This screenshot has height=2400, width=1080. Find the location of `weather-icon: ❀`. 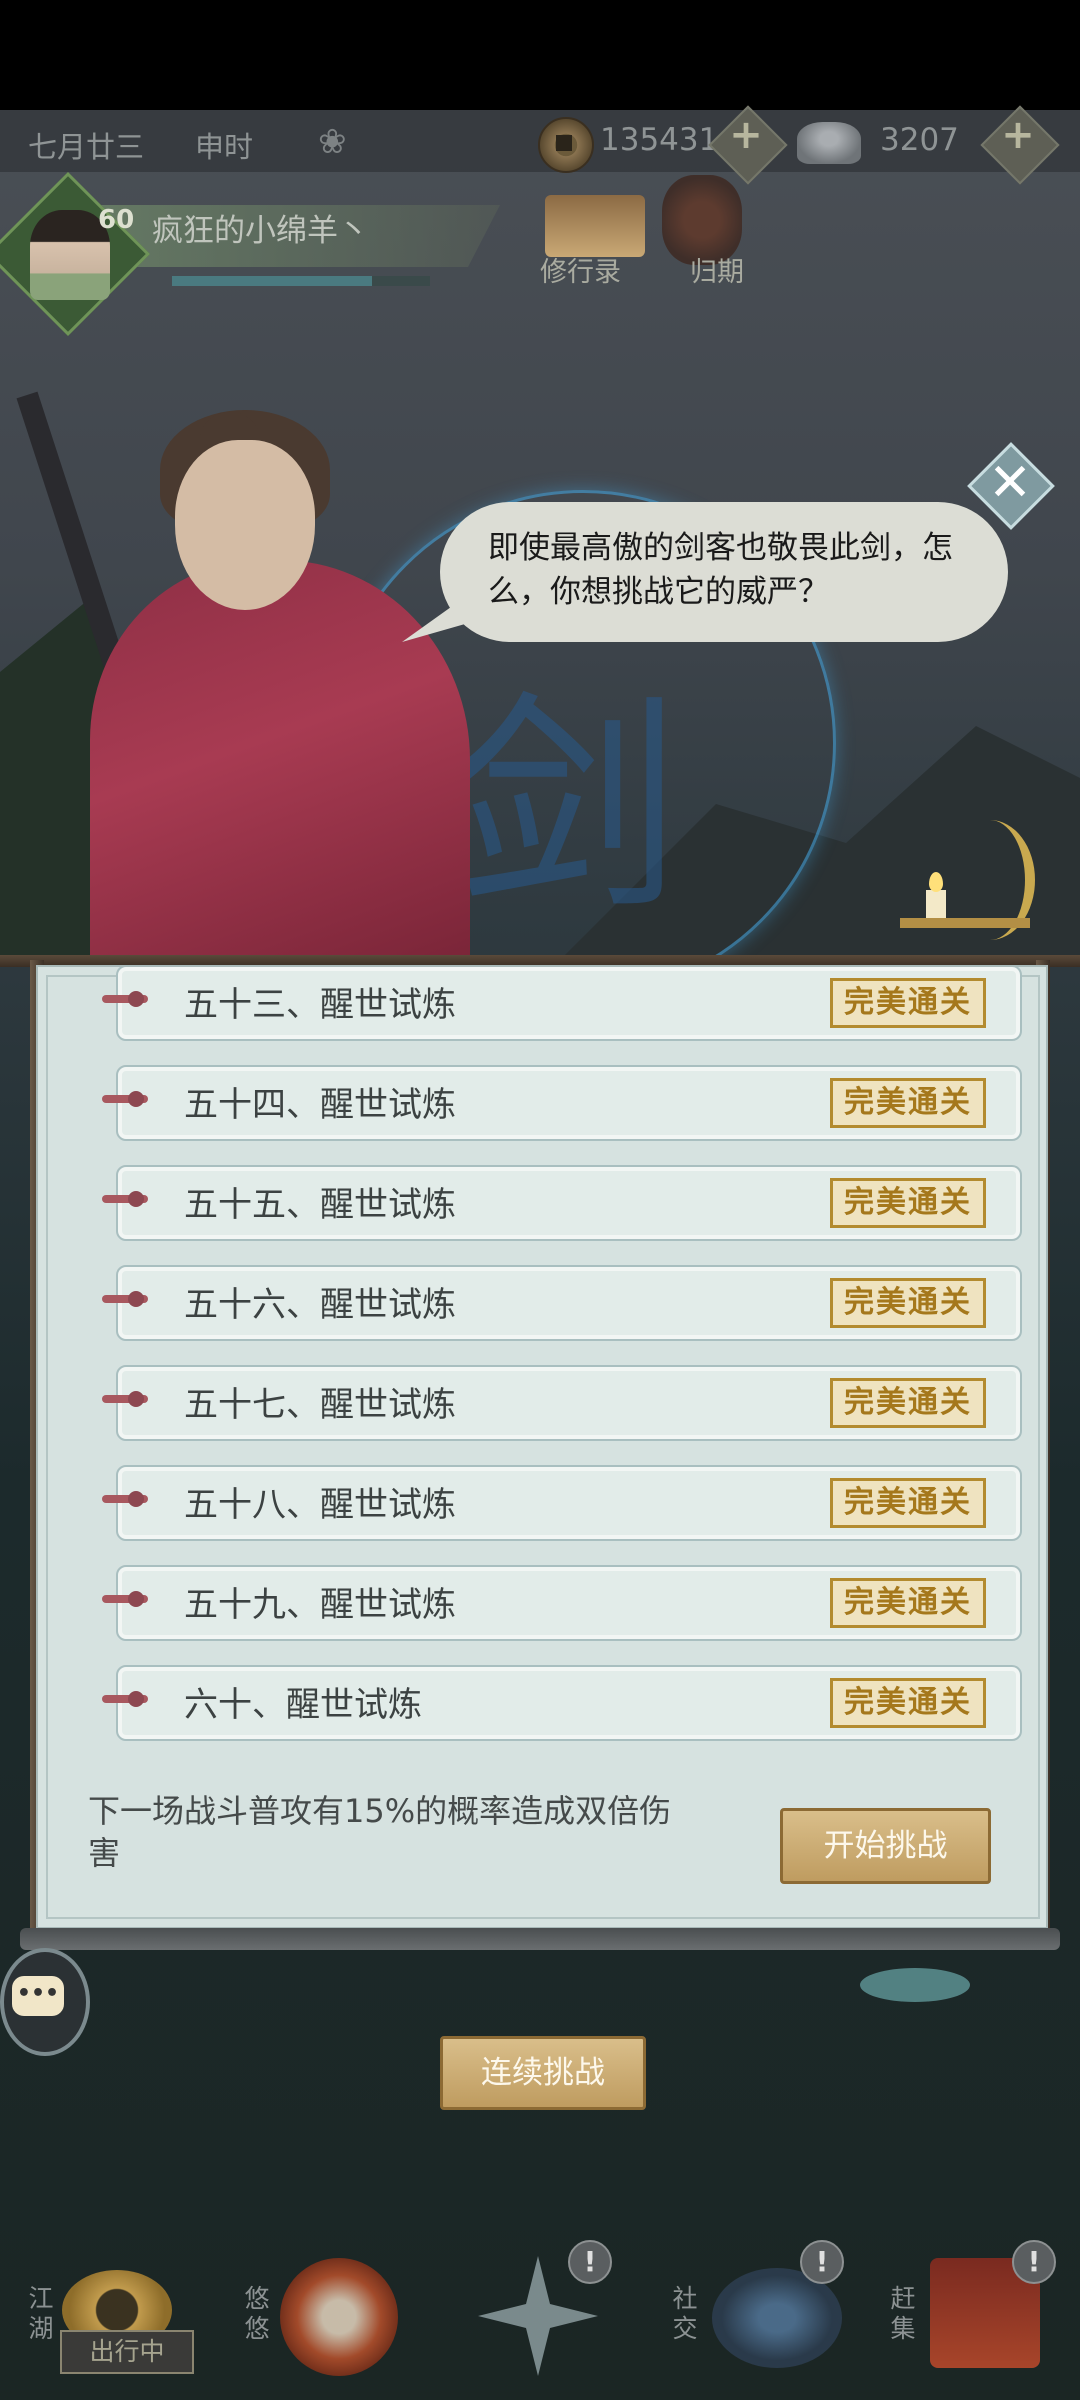

weather-icon: ❀ is located at coordinates (332, 142).